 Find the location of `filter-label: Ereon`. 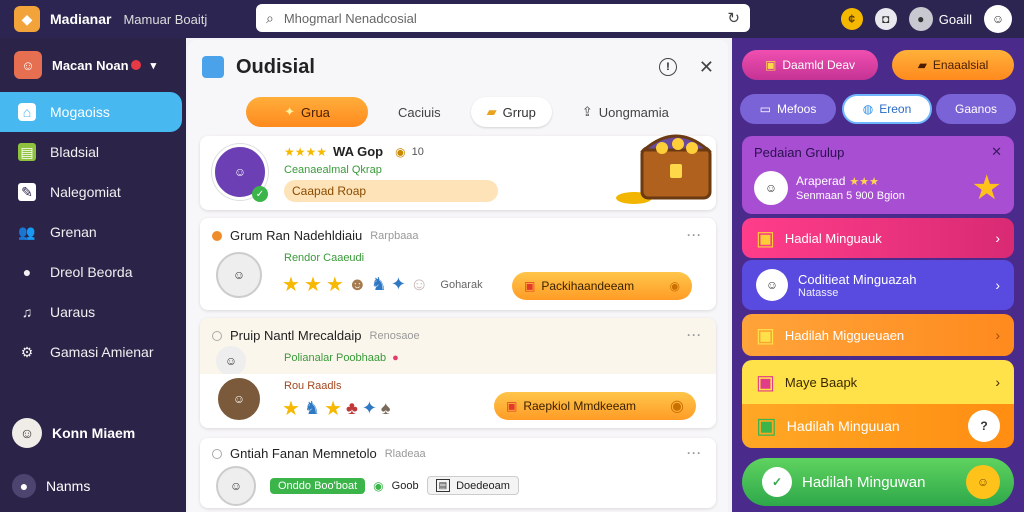

filter-label: Ereon is located at coordinates (895, 109).